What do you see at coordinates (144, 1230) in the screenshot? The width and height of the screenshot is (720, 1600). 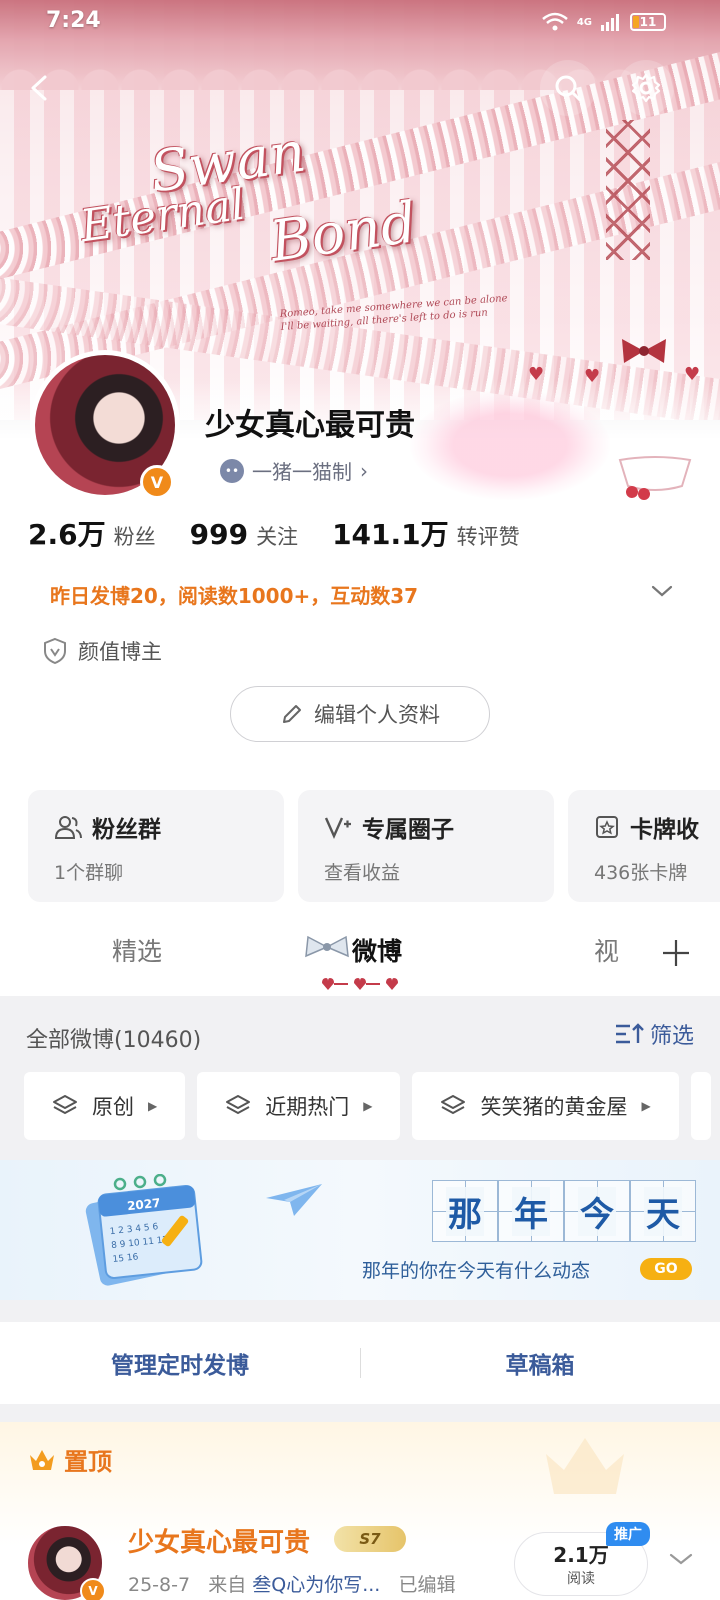 I see `calendar-icon: 2027 1 2 3 4 5 6 8 9 10 11 12 15 16` at bounding box center [144, 1230].